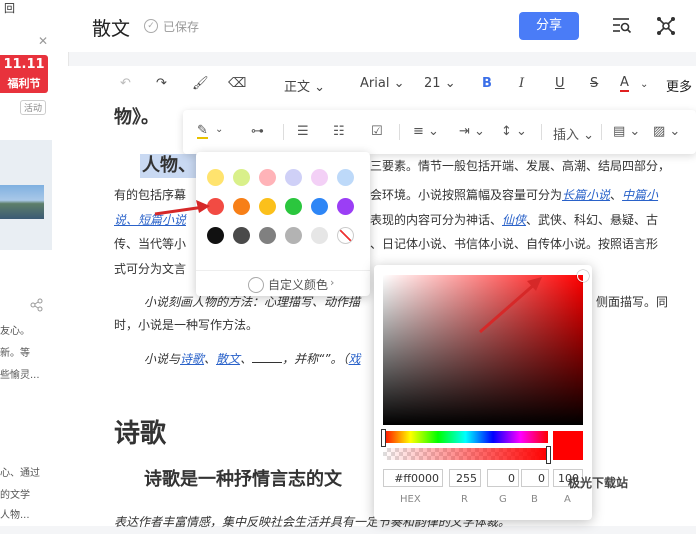  Describe the element at coordinates (200, 83) in the screenshot. I see `format-painter-icon: 🖌` at that location.